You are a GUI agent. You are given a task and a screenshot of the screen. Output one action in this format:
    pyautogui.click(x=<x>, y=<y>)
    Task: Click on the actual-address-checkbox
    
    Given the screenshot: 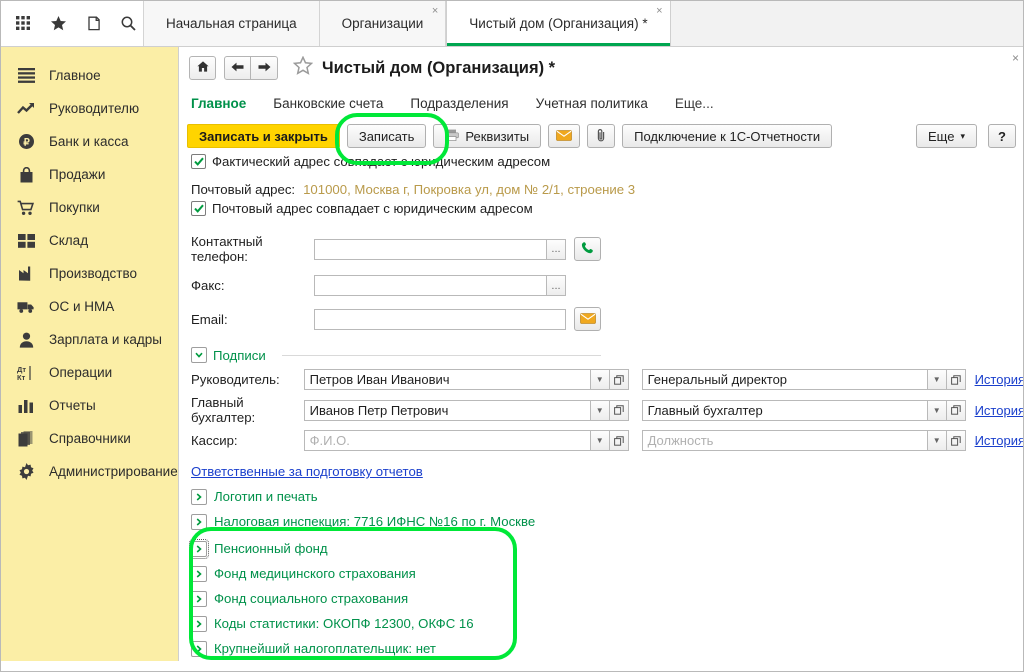 What is the action you would take?
    pyautogui.click(x=198, y=161)
    